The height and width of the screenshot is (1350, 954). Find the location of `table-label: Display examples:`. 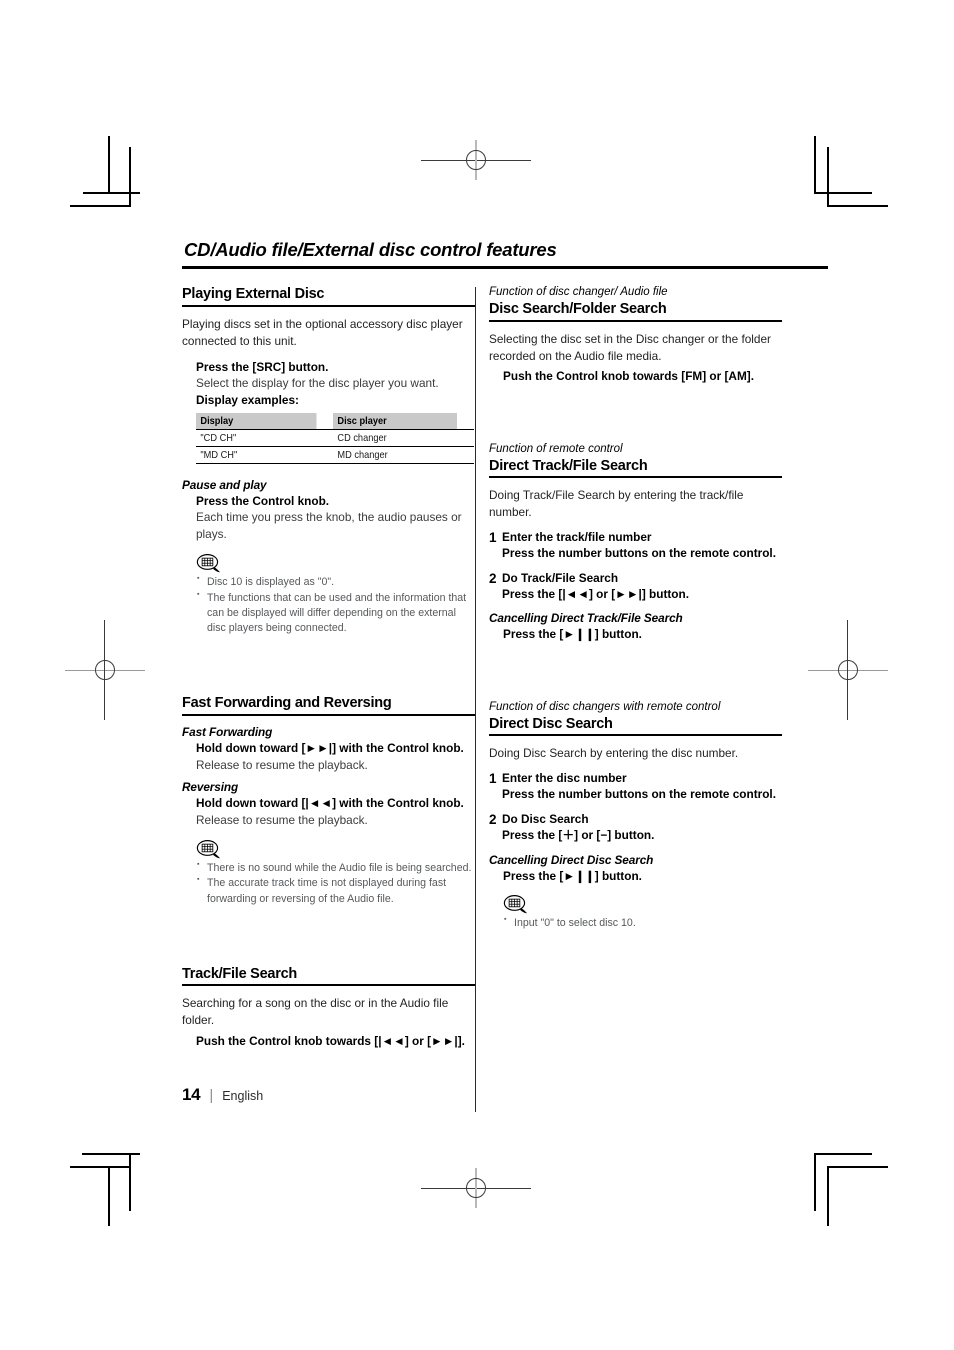

table-label: Display examples: is located at coordinates (247, 399).